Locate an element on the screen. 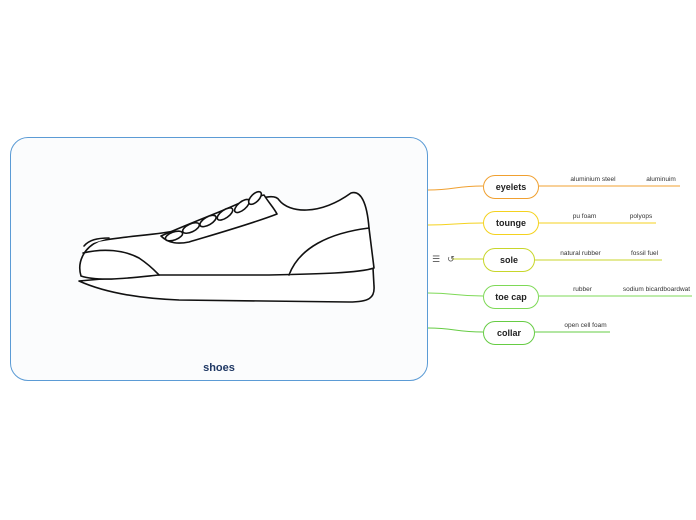 Image resolution: width=696 pixels, height=520 pixels. leaf-aluminium-steel: aluminium steel is located at coordinates (593, 179).